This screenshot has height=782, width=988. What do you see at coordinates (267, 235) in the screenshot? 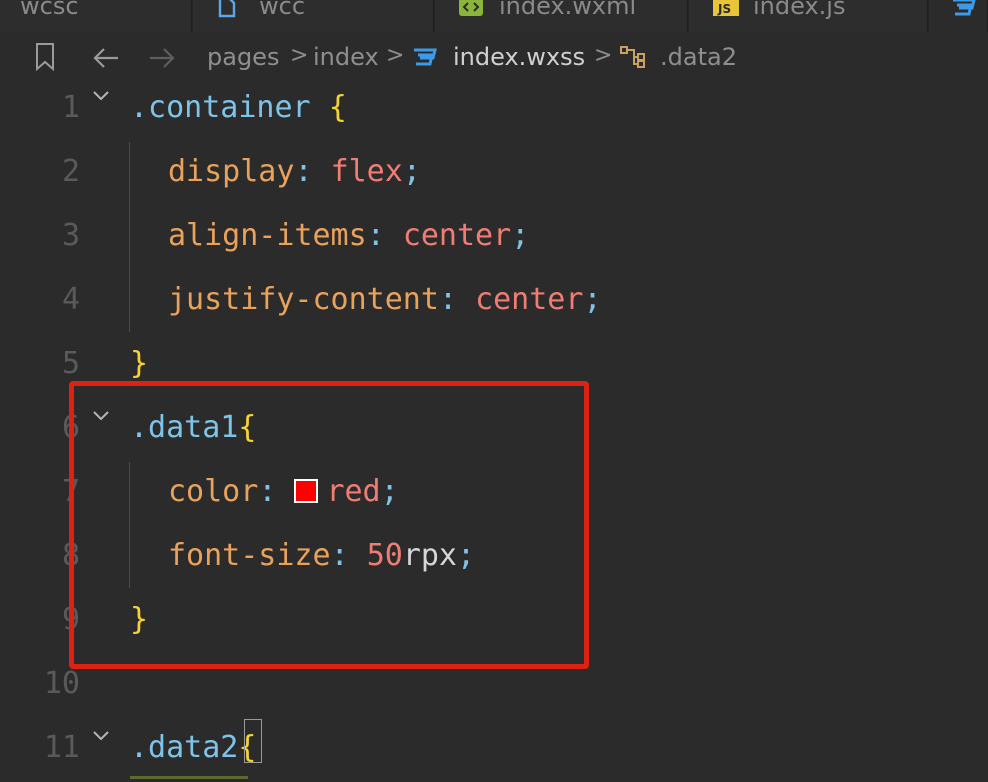
I see `css-property: align-items` at bounding box center [267, 235].